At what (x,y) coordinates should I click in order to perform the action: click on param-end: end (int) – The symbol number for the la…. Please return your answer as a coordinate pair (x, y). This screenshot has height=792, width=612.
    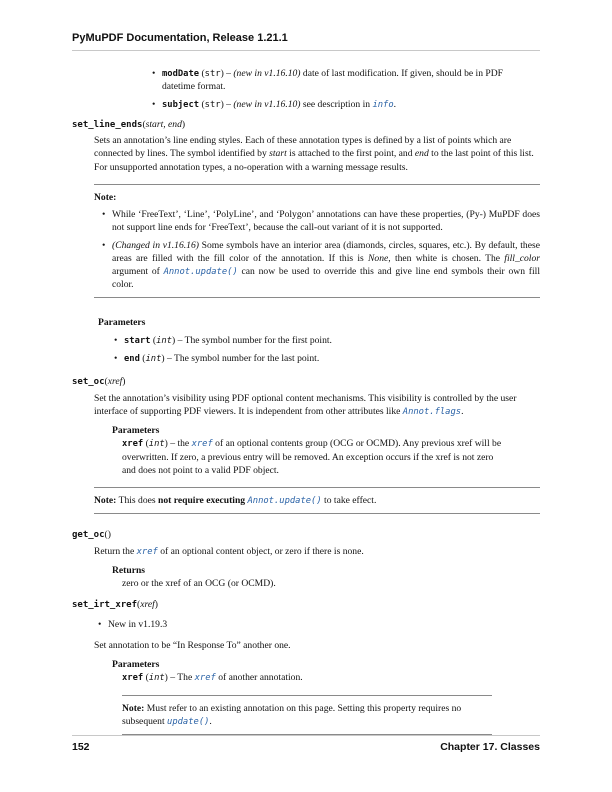
    Looking at the image, I should click on (326, 358).